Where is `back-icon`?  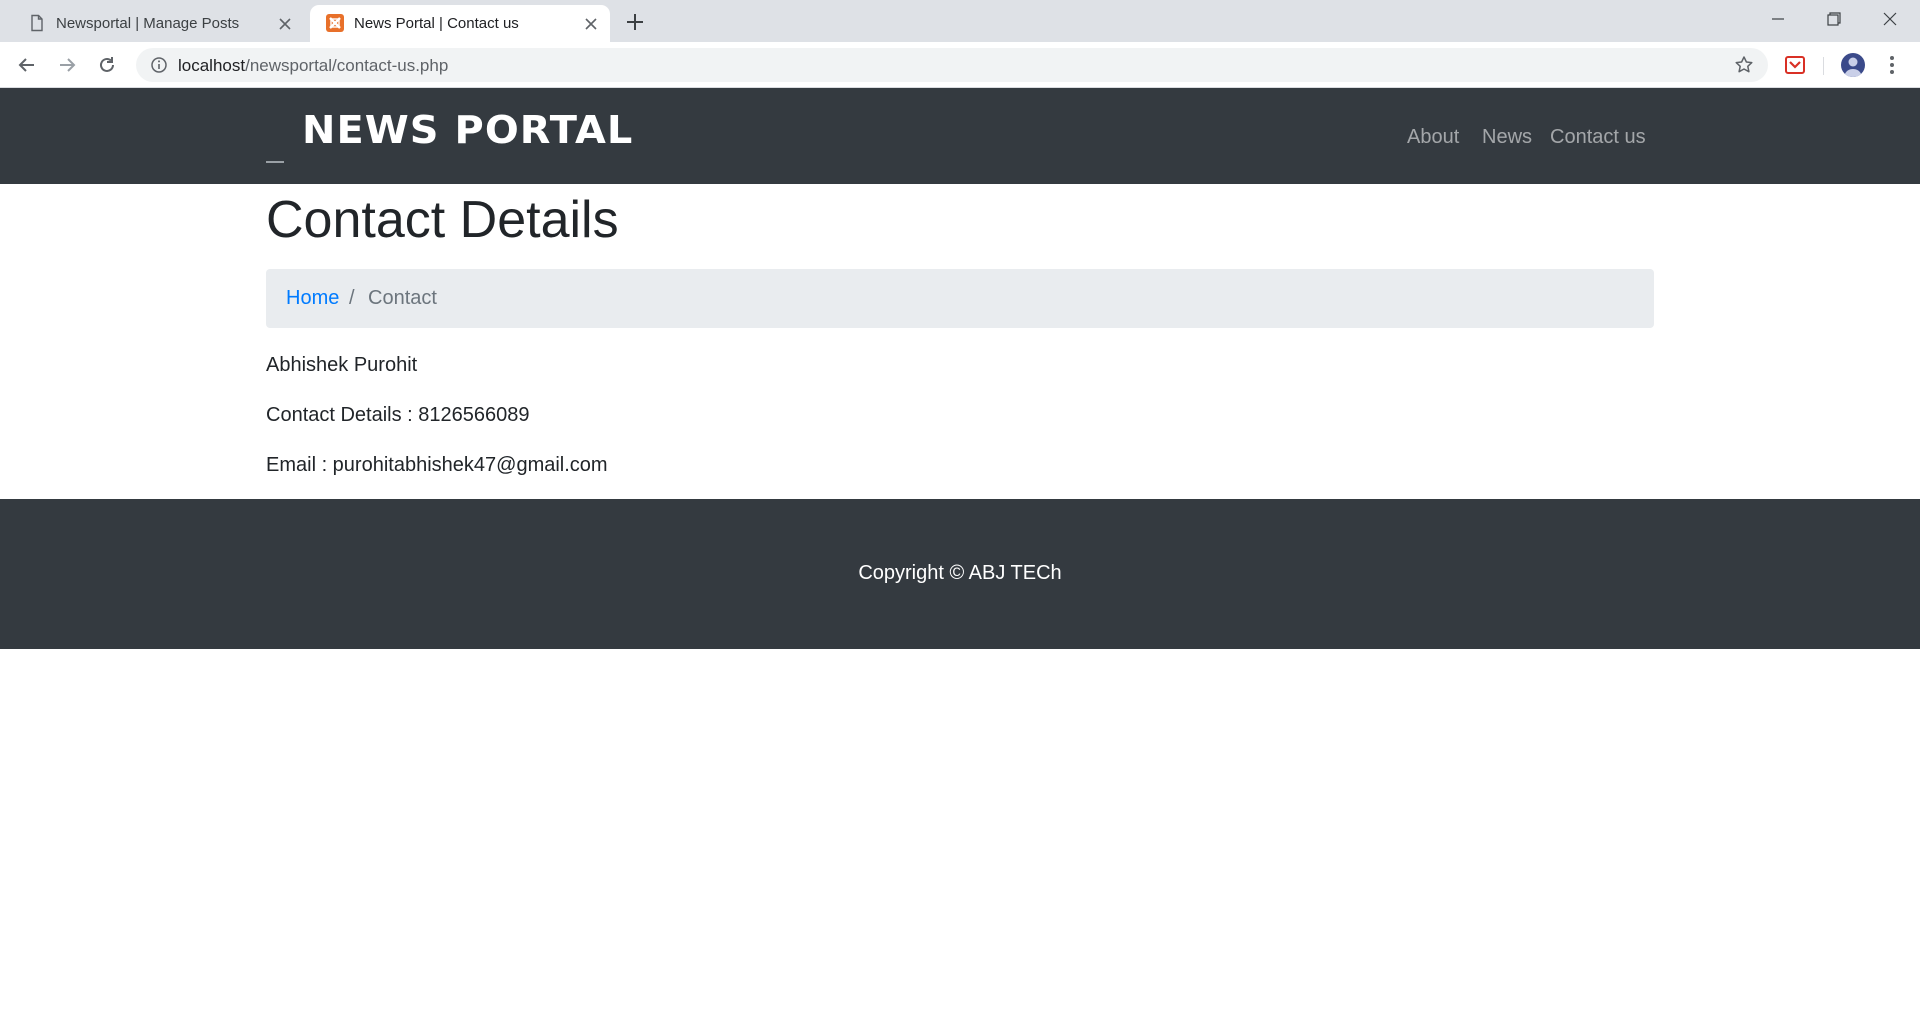 back-icon is located at coordinates (26, 65).